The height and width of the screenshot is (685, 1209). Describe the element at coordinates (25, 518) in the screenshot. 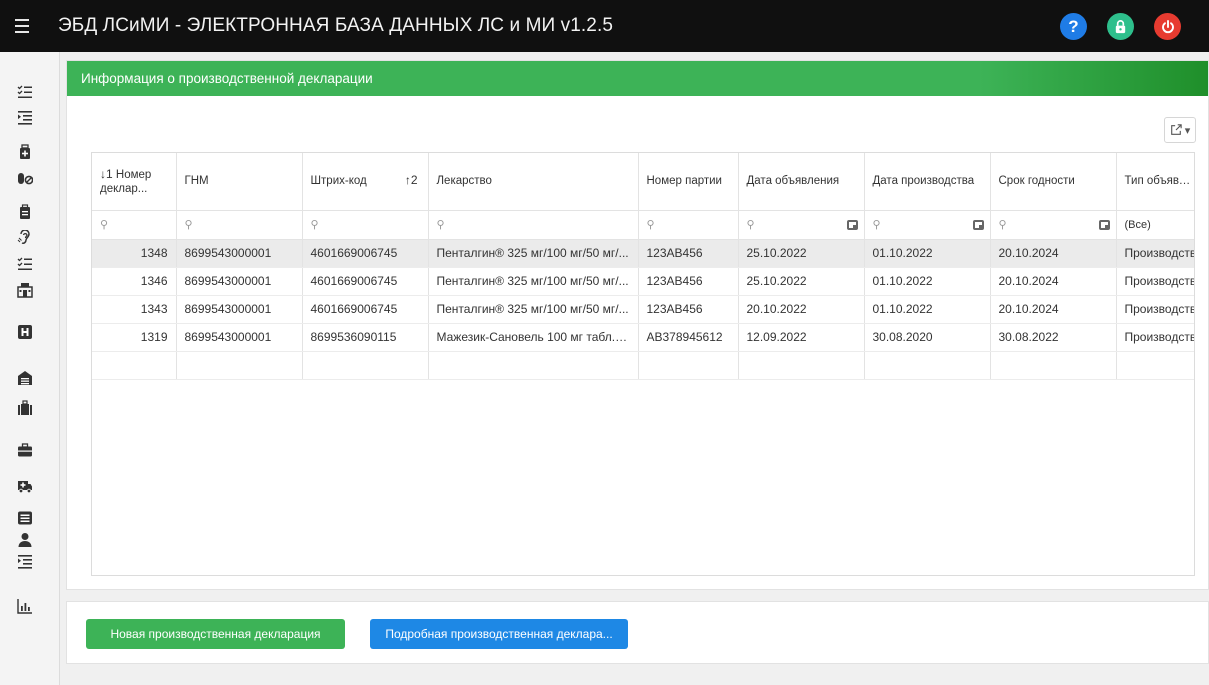

I see `list-box-icon` at that location.